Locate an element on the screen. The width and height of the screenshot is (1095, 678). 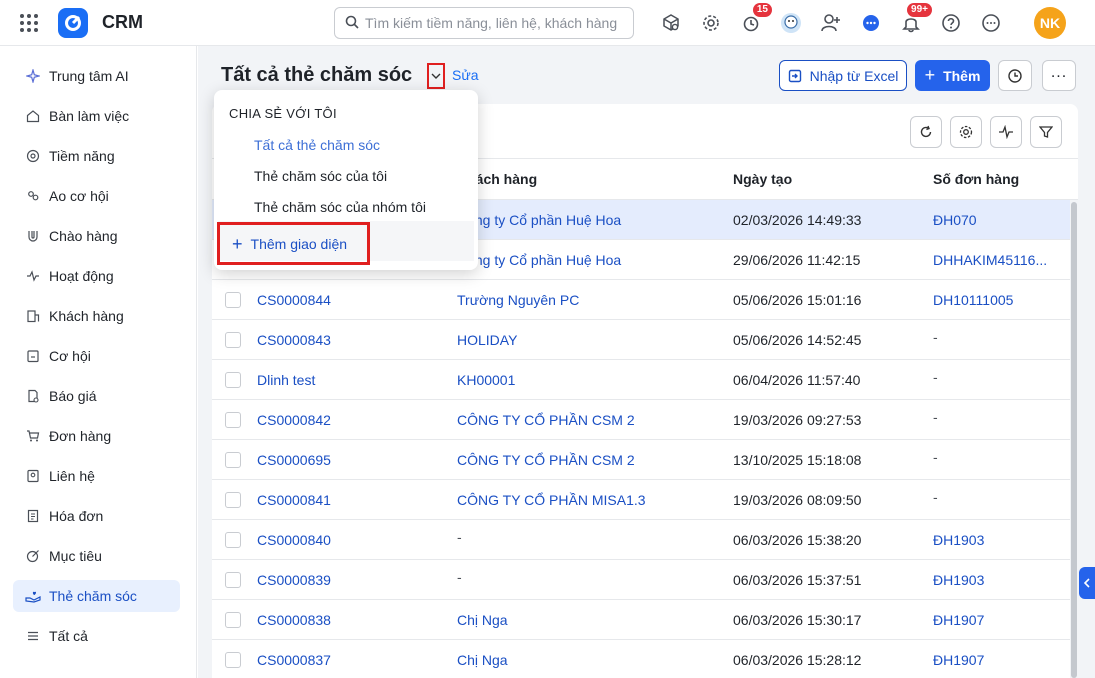
global-search is located at coordinates (484, 23).